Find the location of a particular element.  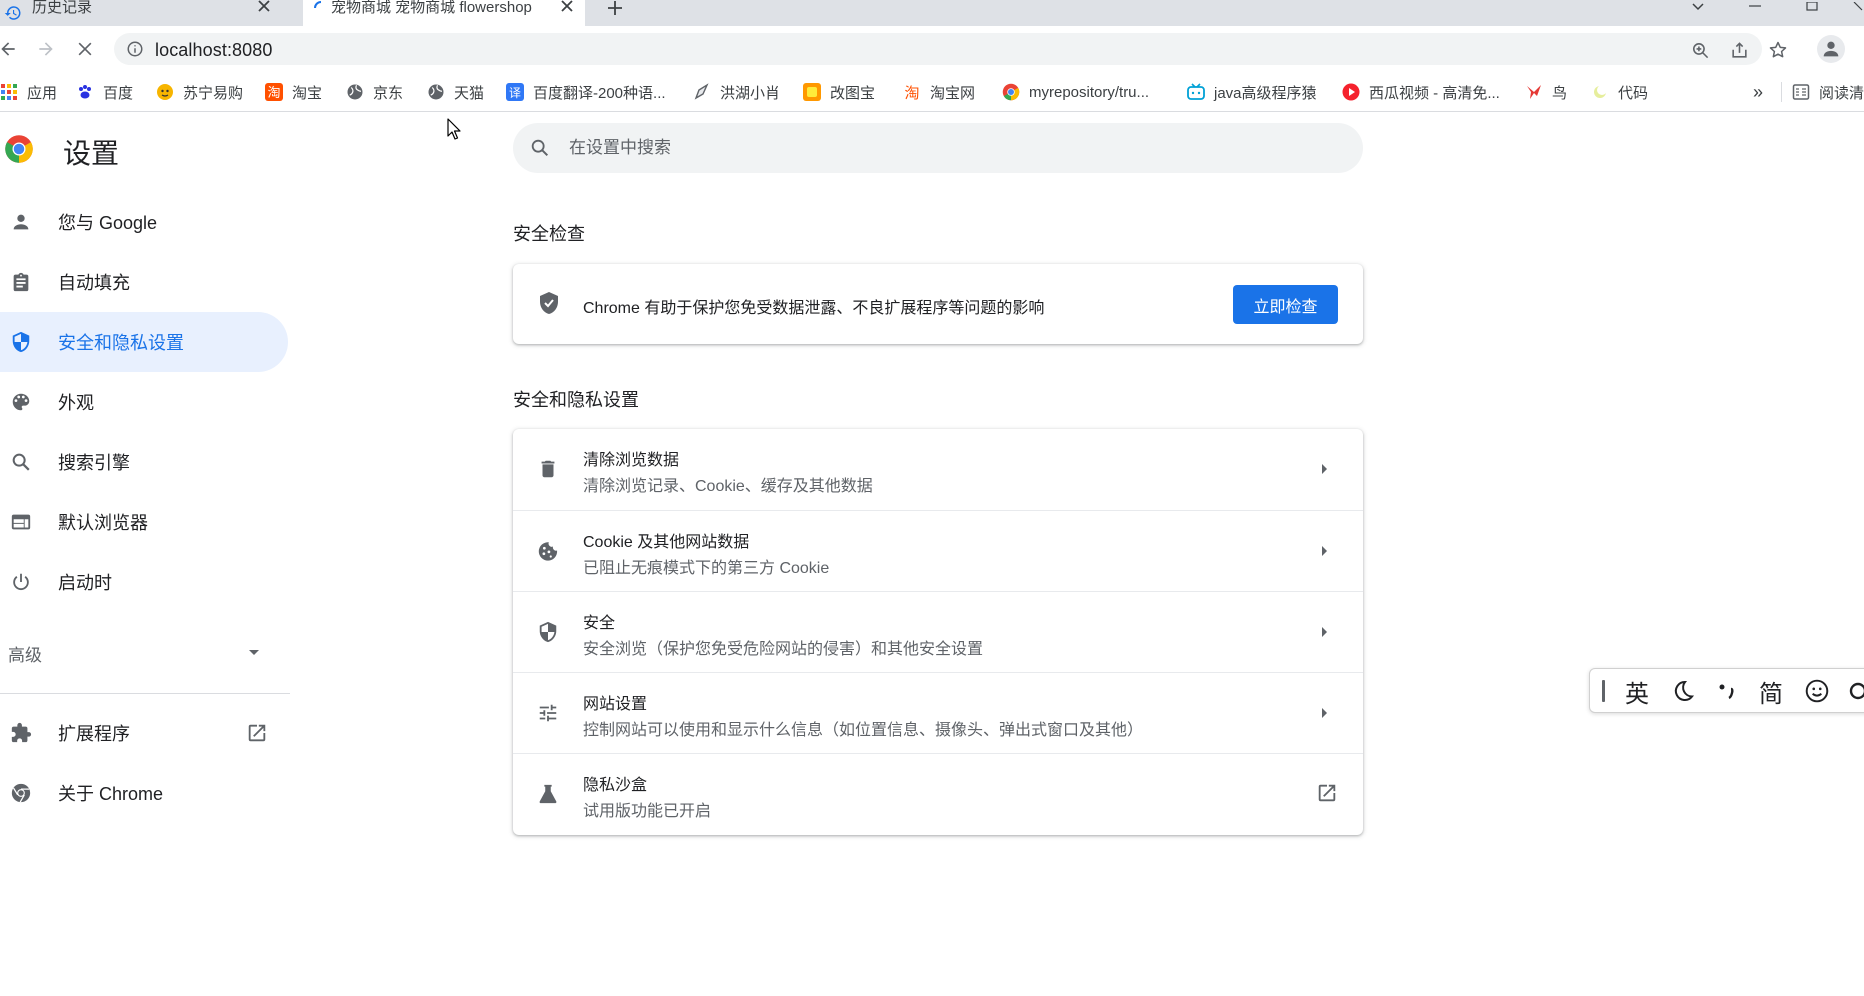

browser-icon is located at coordinates (21, 522).